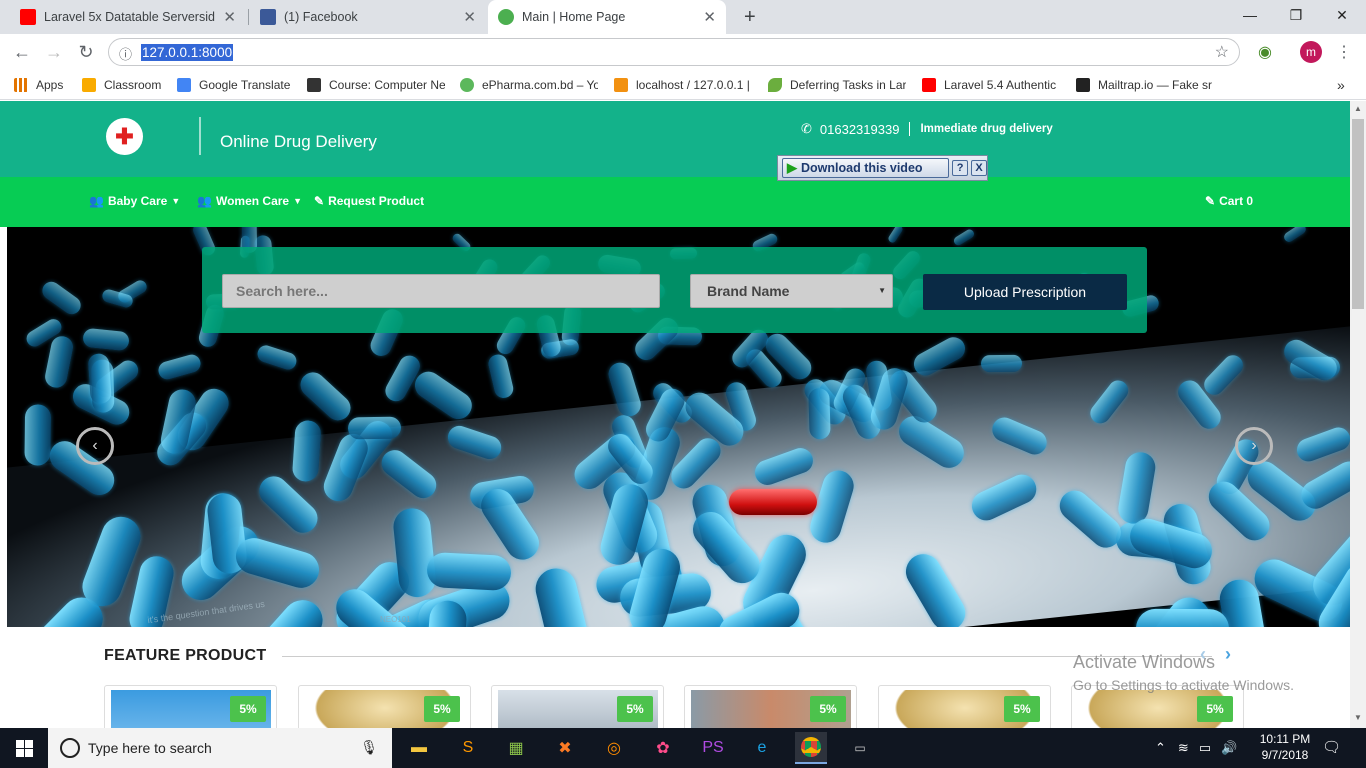 Image resolution: width=1366 pixels, height=768 pixels. What do you see at coordinates (387, 85) in the screenshot?
I see `bookmark-label: Course: Computer Ne` at bounding box center [387, 85].